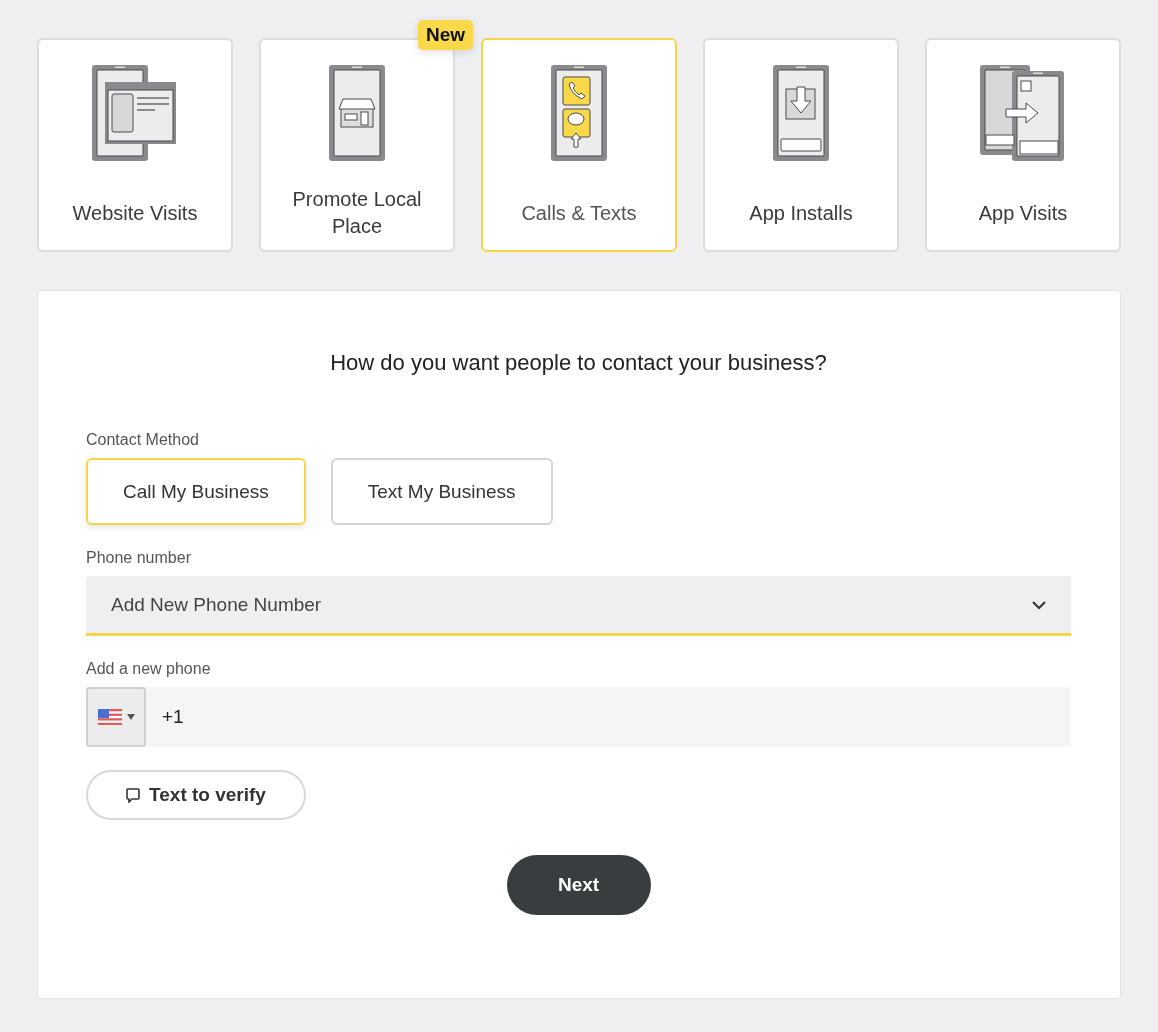 This screenshot has height=1032, width=1158. I want to click on download-phone-icon, so click(801, 113).